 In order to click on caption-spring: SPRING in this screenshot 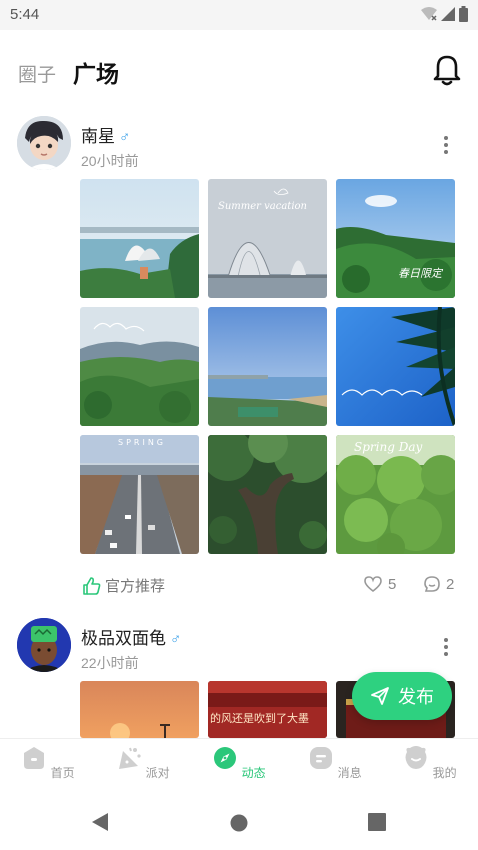, I will do `click(142, 442)`.